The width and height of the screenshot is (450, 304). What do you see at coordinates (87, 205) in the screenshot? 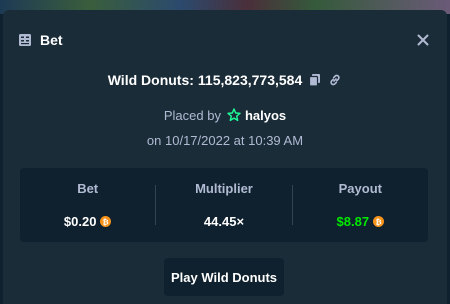
I see `stat-bet: Bet $0.20 ₿` at bounding box center [87, 205].